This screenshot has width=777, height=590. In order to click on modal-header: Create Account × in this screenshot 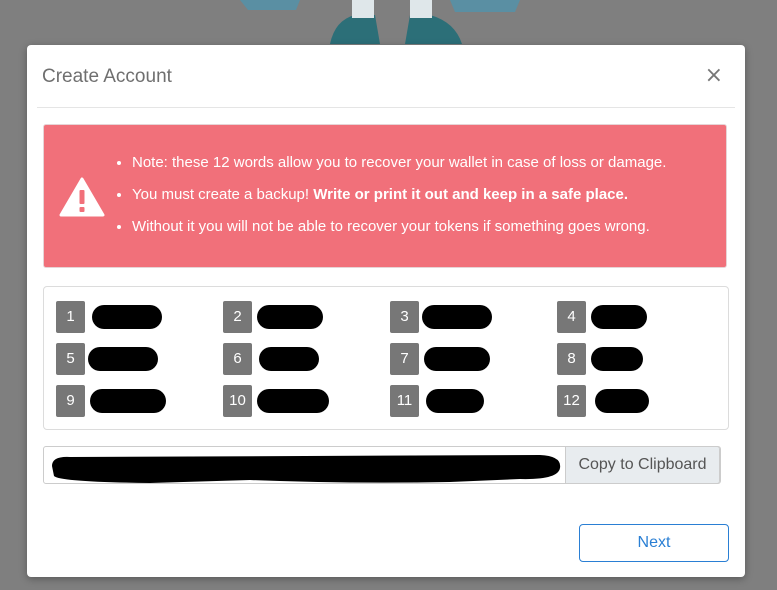, I will do `click(386, 76)`.